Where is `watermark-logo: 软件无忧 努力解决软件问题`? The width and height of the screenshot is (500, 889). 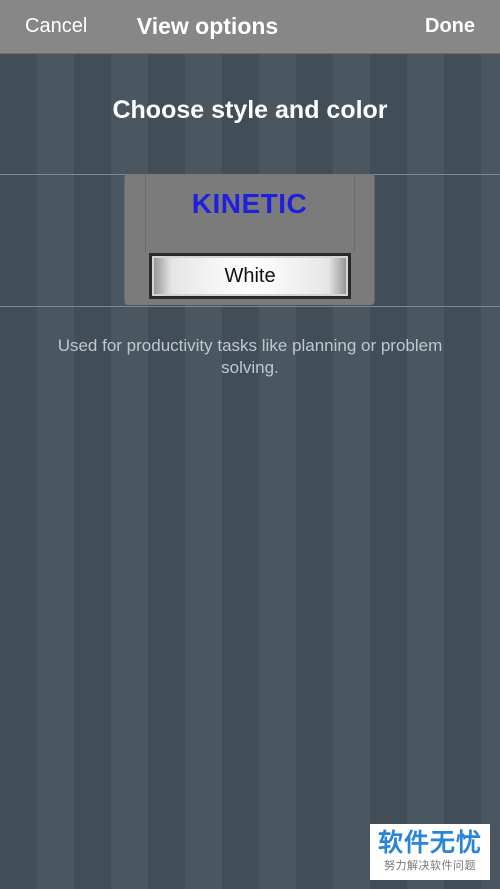 watermark-logo: 软件无忧 努力解决软件问题 is located at coordinates (430, 852).